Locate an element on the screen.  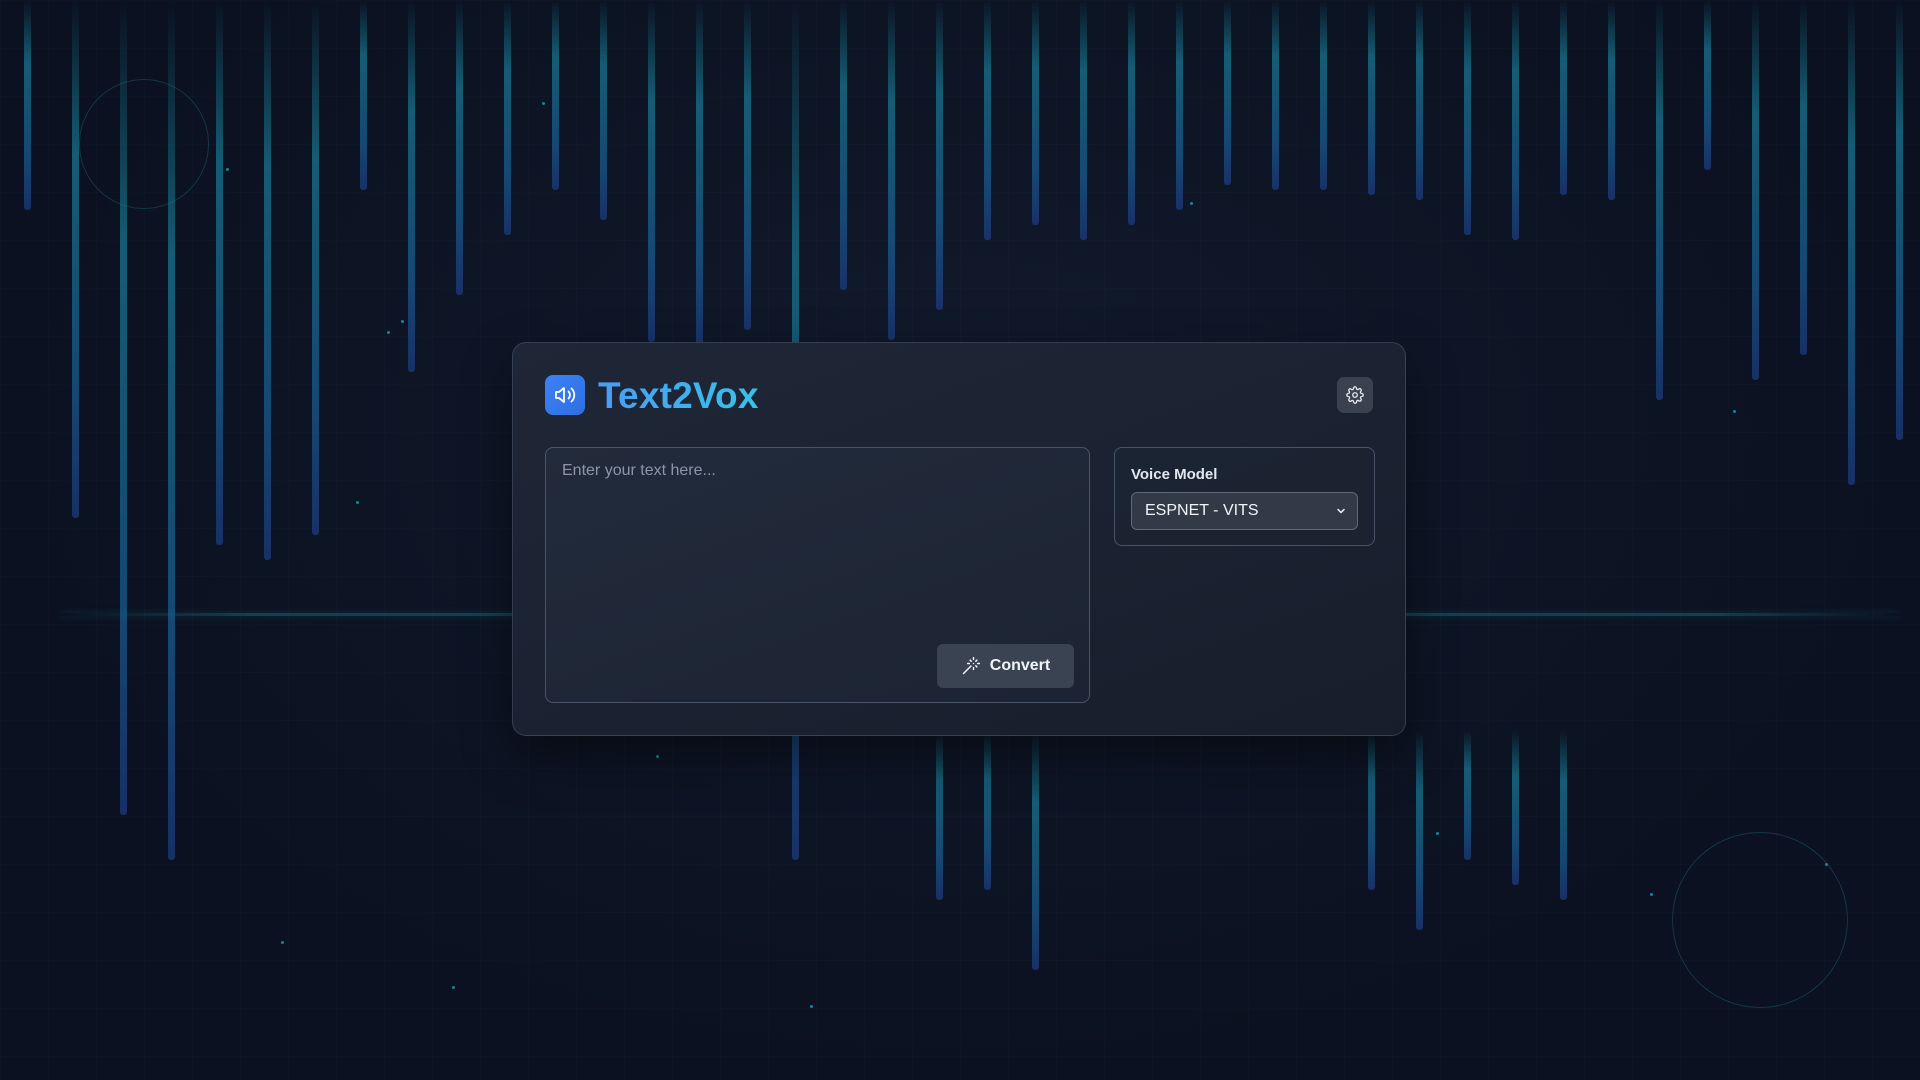
convert-button: Convert is located at coordinates (1005, 666).